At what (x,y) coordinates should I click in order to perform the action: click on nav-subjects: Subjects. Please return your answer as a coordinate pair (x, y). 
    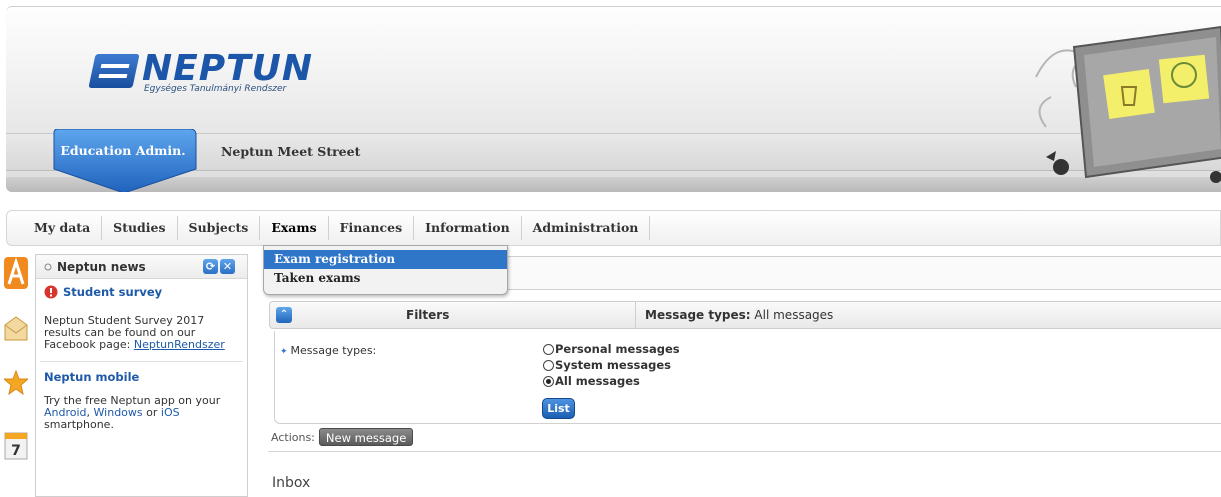
    Looking at the image, I should click on (219, 228).